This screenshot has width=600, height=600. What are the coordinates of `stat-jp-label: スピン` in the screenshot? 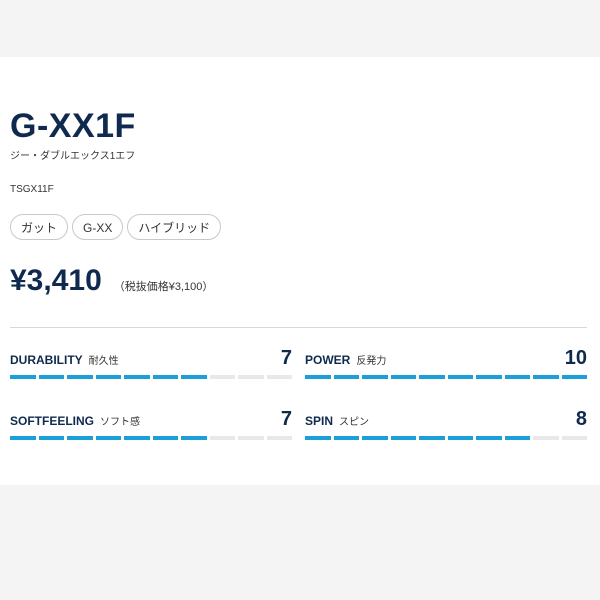 It's located at (354, 422).